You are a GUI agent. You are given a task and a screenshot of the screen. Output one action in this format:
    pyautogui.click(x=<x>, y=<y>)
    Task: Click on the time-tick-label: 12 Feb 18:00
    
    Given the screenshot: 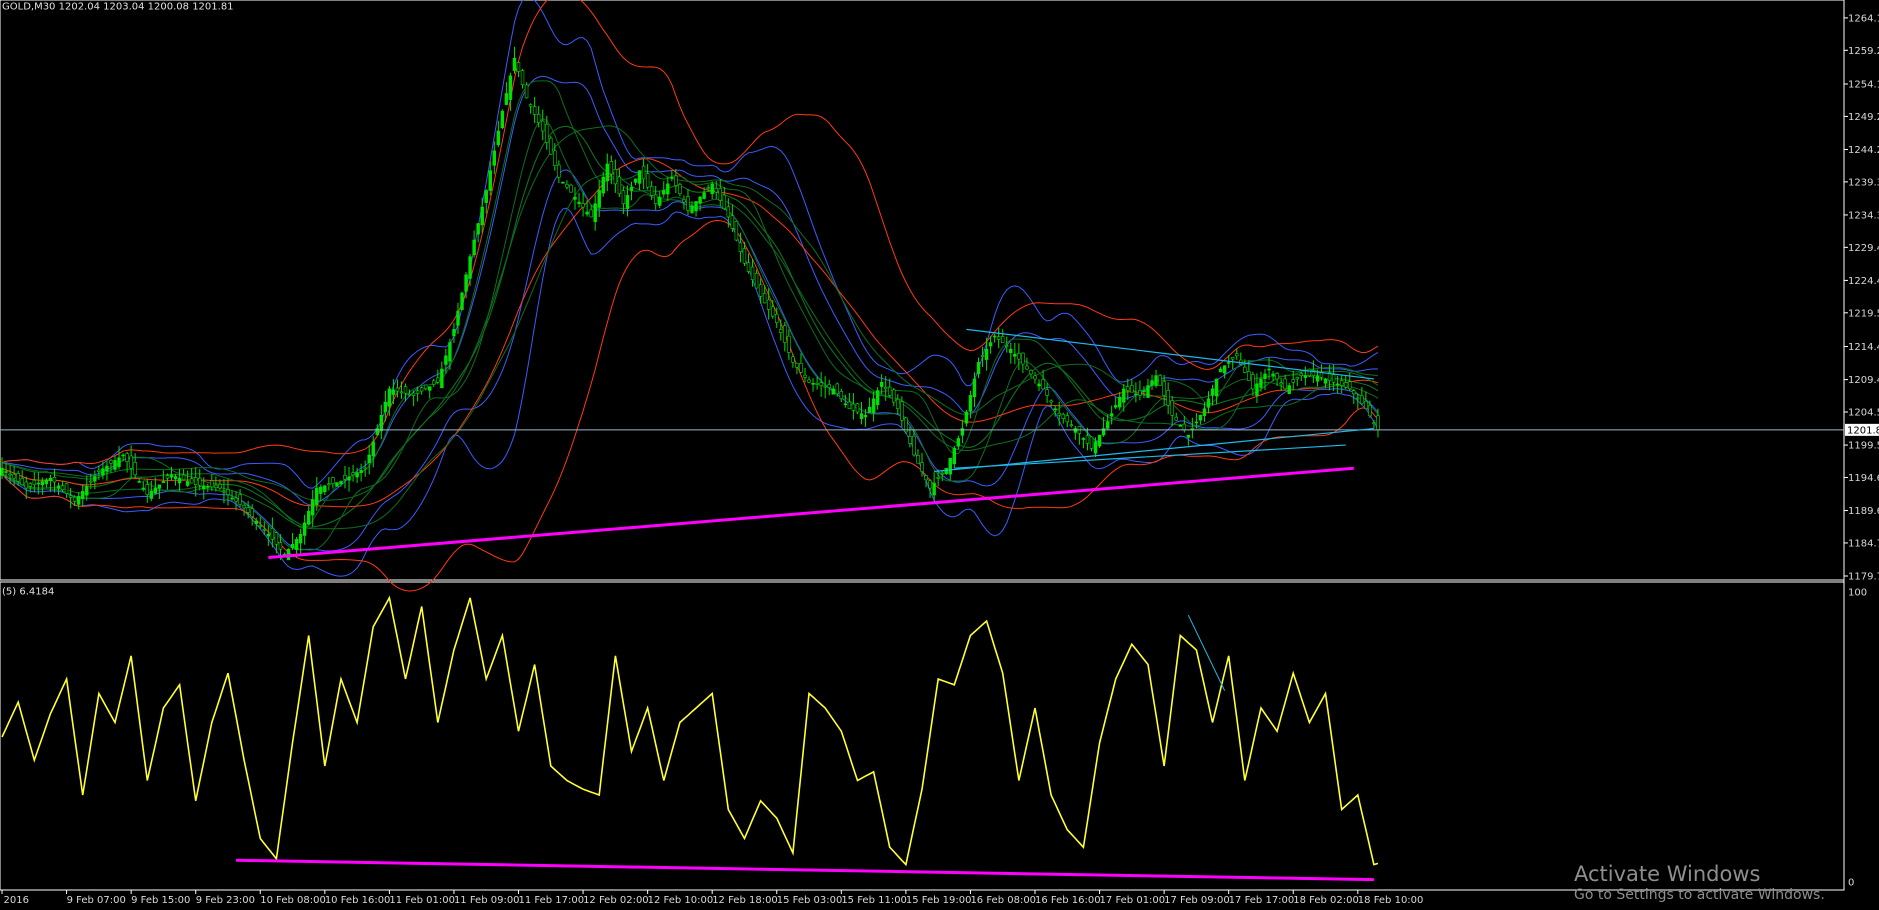 What is the action you would take?
    pyautogui.click(x=745, y=900)
    